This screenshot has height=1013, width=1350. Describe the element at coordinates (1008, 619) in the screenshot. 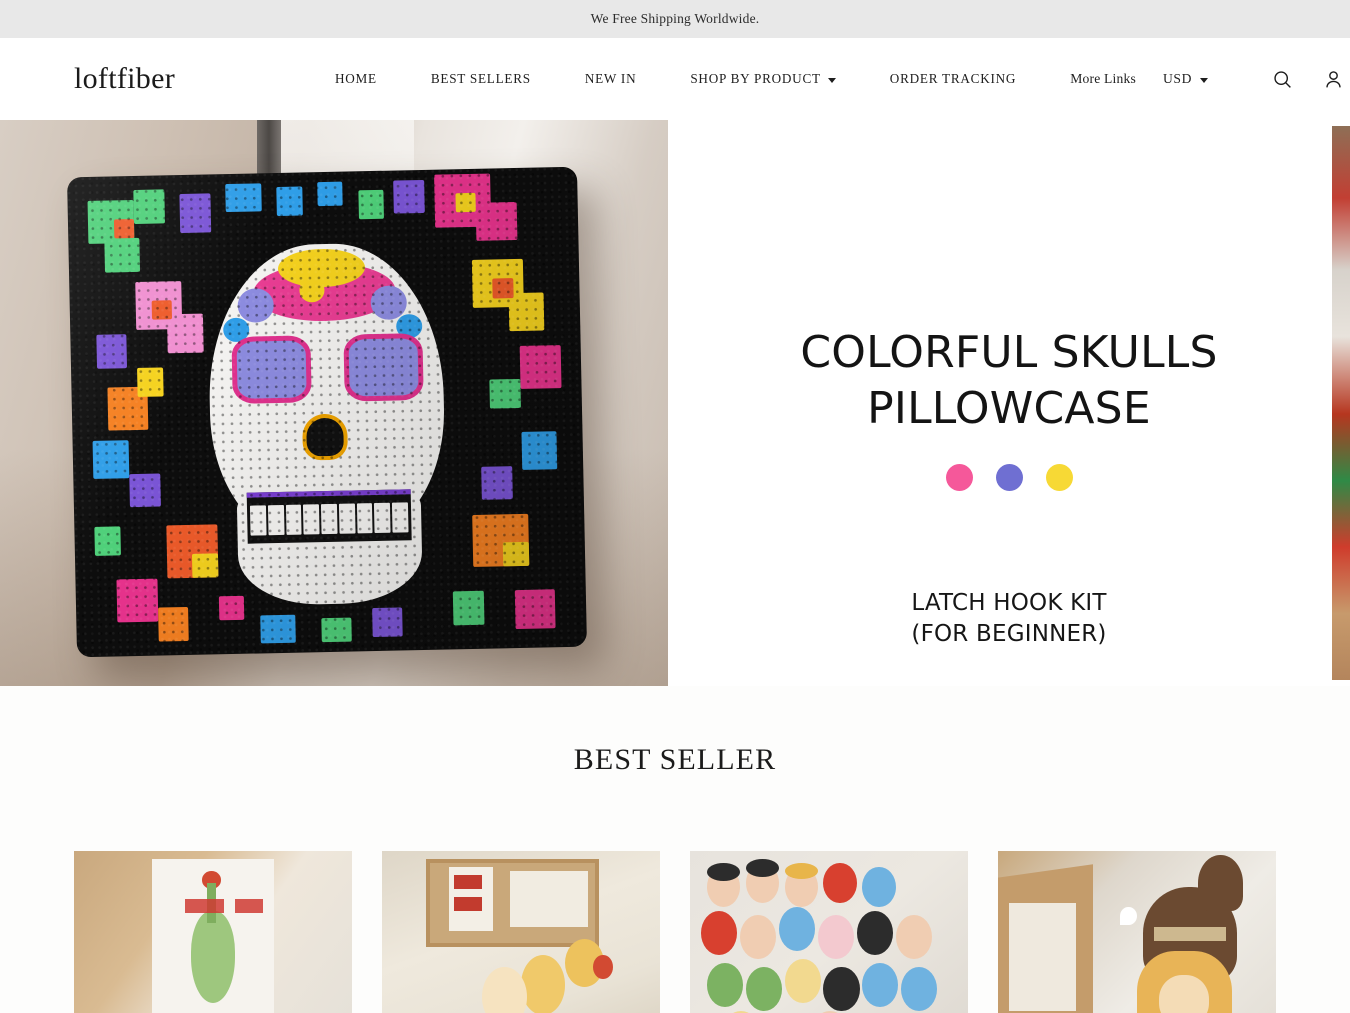

I see `hero-subtitle: LATCH HOOK KIT (FOR BEGINNER)` at that location.